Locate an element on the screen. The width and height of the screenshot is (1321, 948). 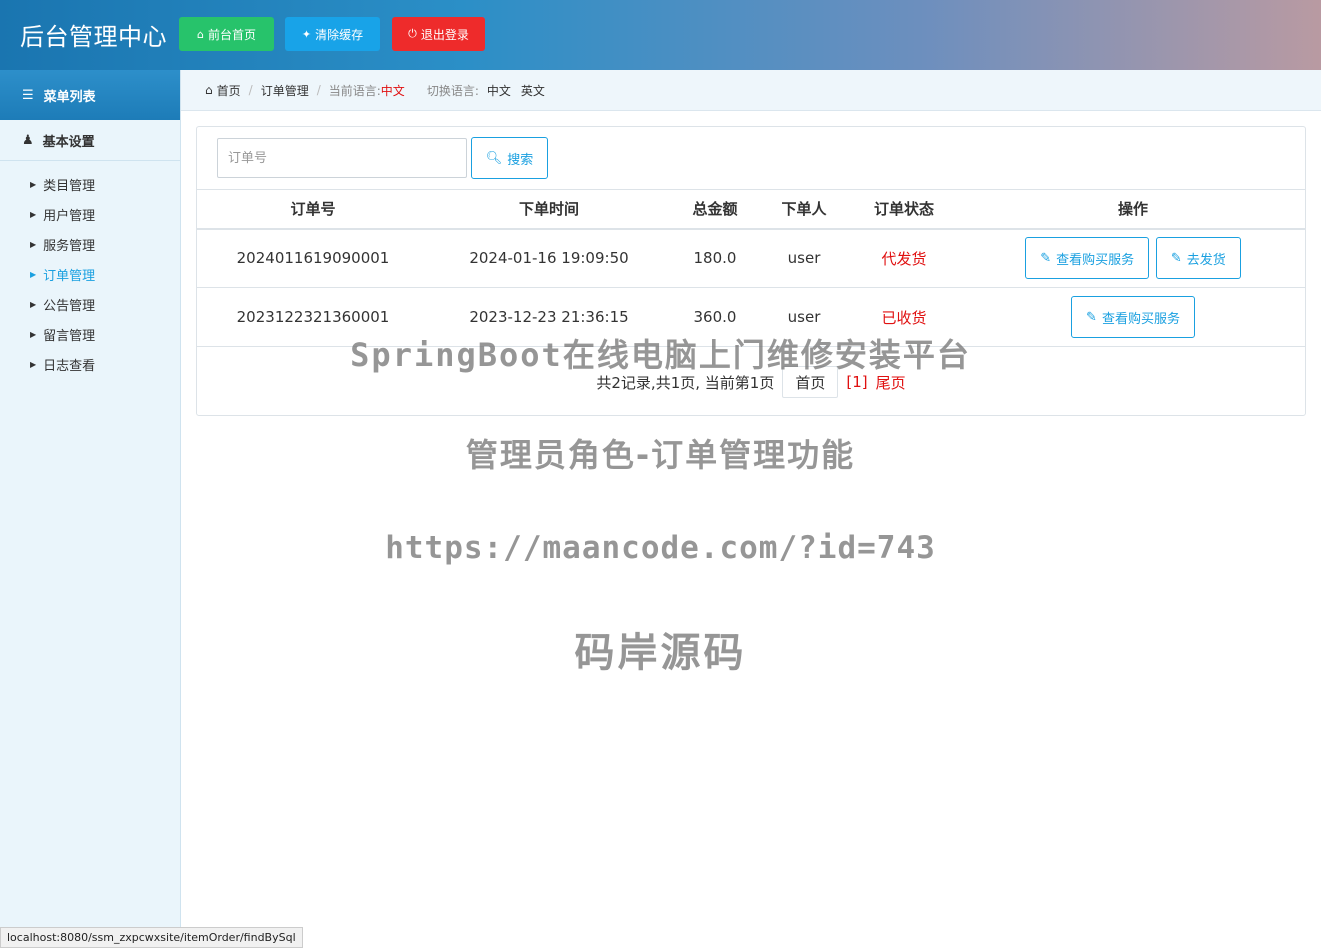
list-icon: ☰ is located at coordinates (28, 95).